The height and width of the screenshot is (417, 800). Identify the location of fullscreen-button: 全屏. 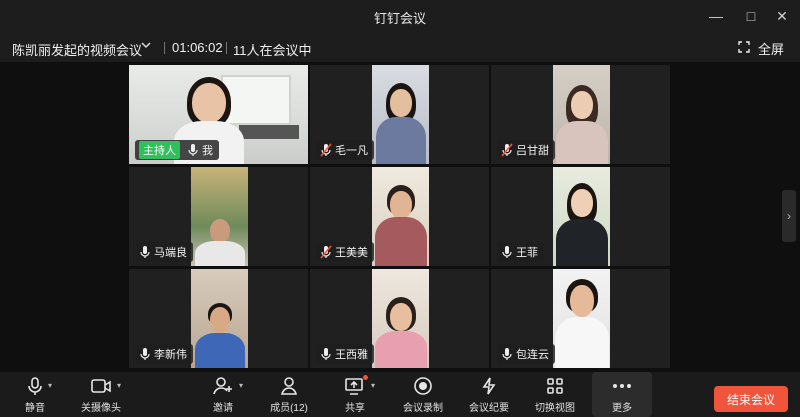
(761, 48).